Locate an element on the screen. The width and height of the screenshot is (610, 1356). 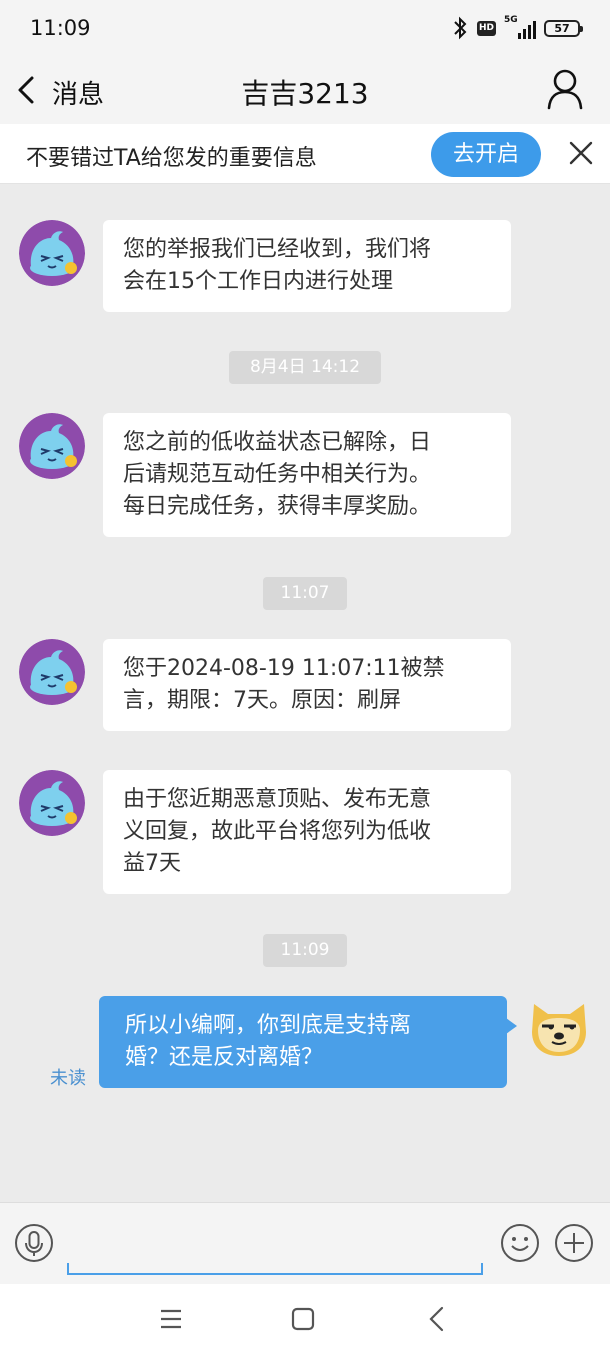
signal-icon: 5G is located at coordinates (520, 27).